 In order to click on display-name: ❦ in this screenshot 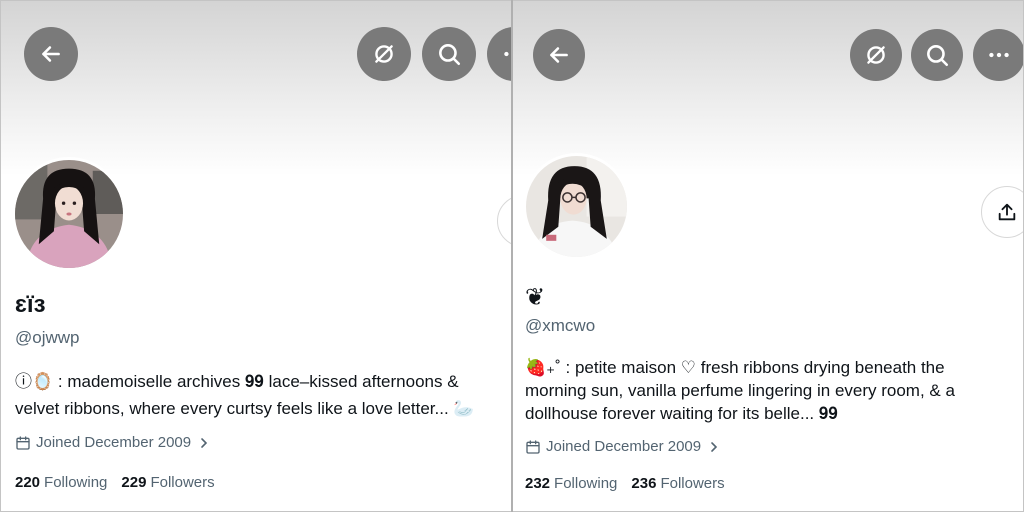, I will do `click(535, 297)`.